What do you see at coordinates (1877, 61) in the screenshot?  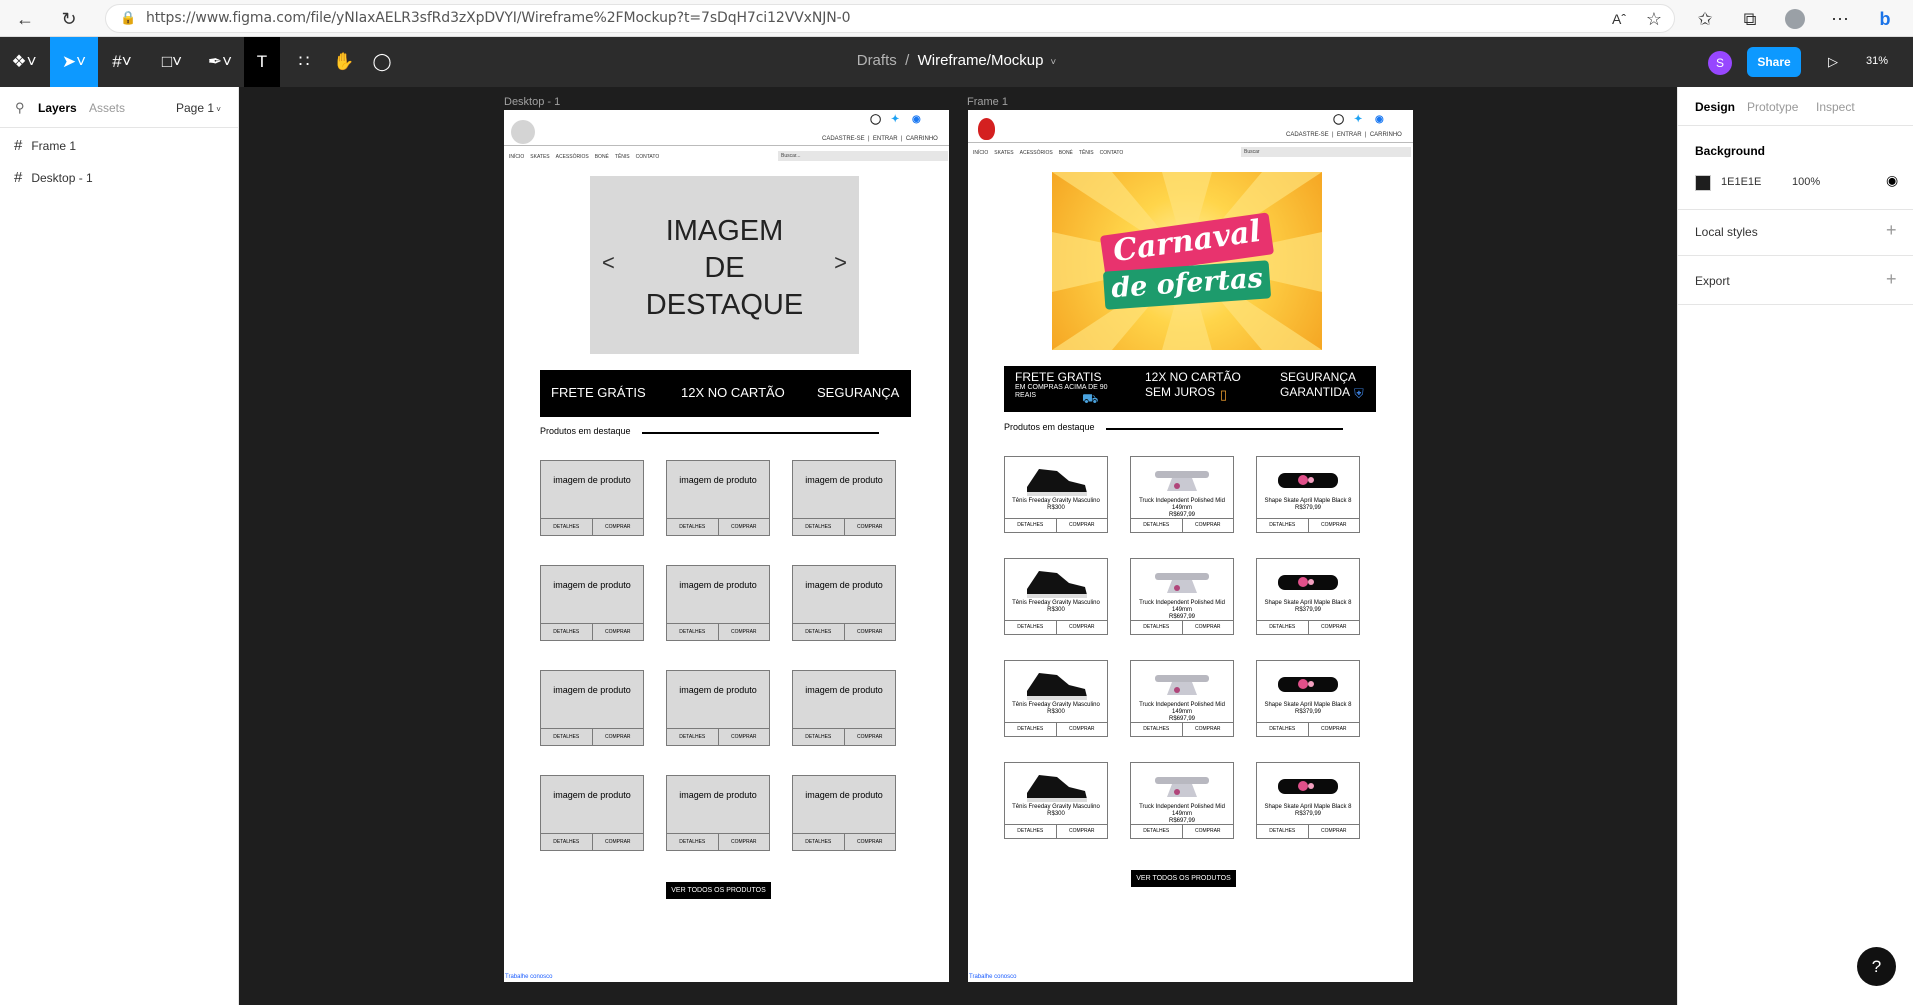 I see `zoom-level: 31%` at bounding box center [1877, 61].